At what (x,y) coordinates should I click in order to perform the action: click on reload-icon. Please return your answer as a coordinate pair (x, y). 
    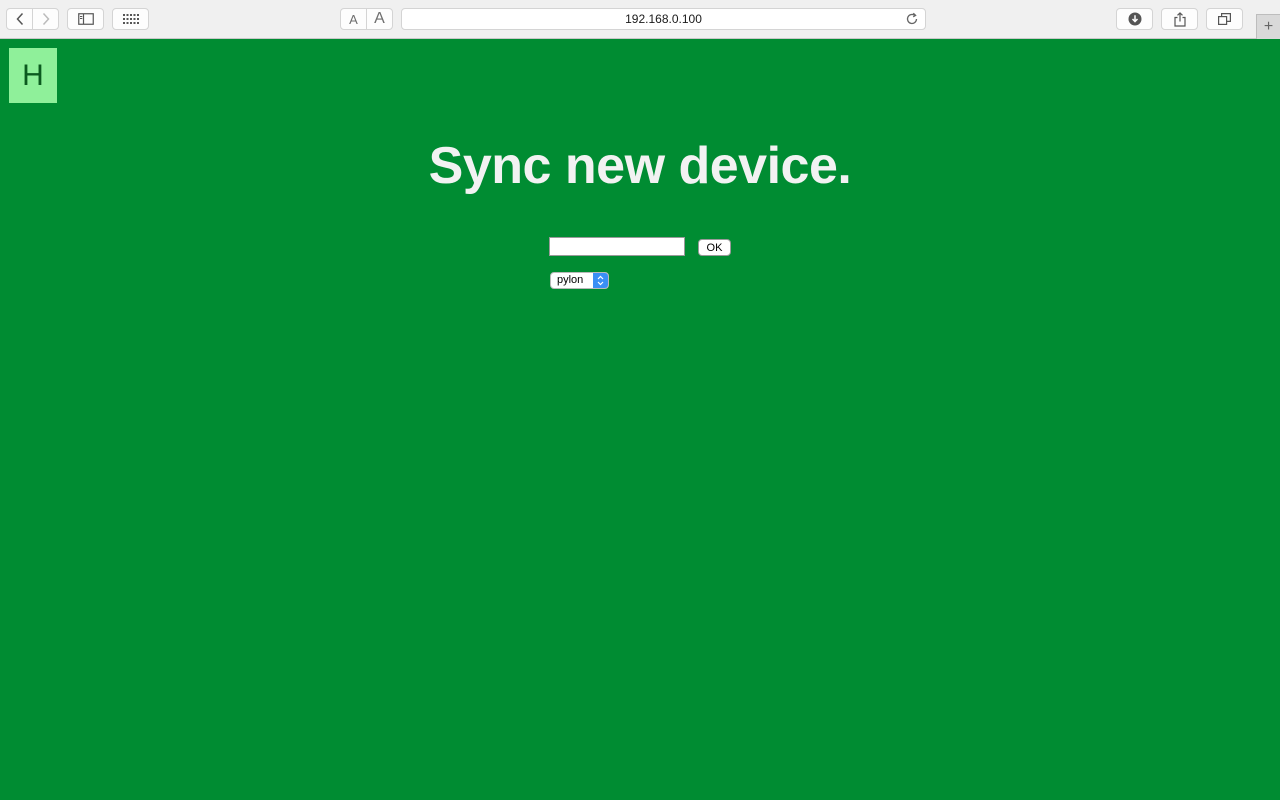
    Looking at the image, I should click on (912, 18).